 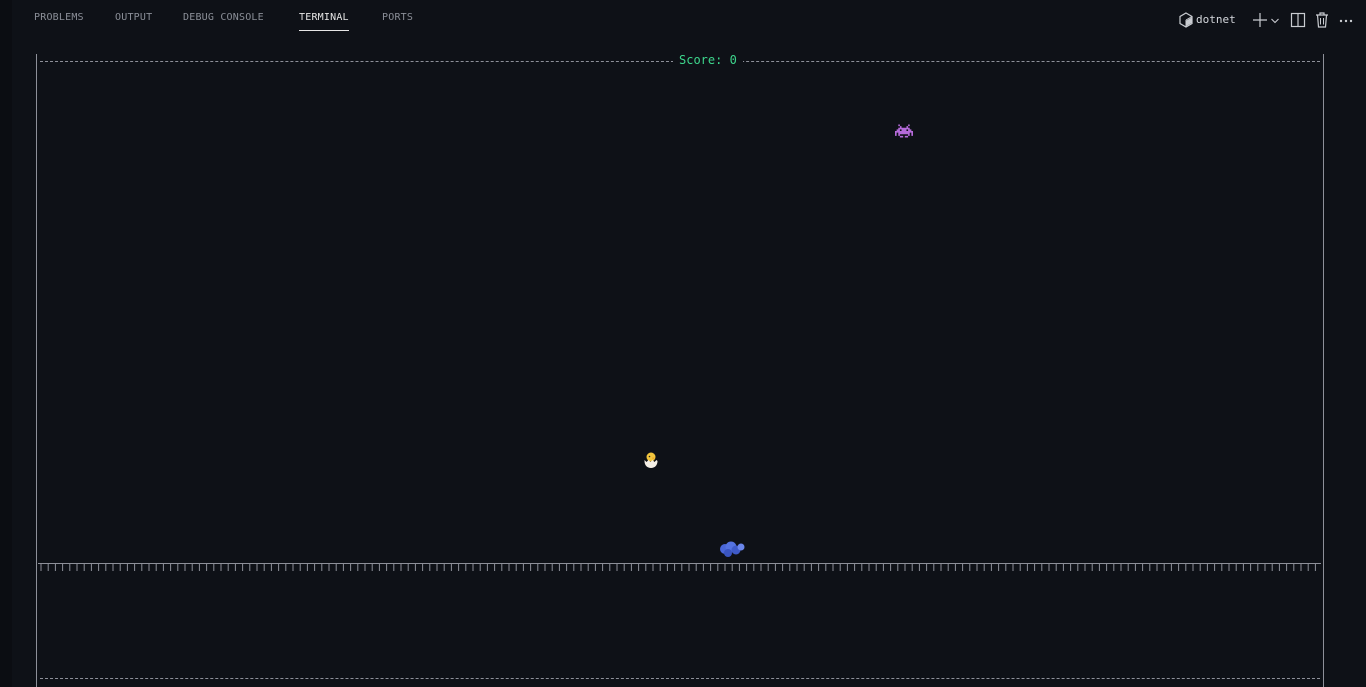 What do you see at coordinates (1275, 20) in the screenshot?
I see `chevron-down-icon` at bounding box center [1275, 20].